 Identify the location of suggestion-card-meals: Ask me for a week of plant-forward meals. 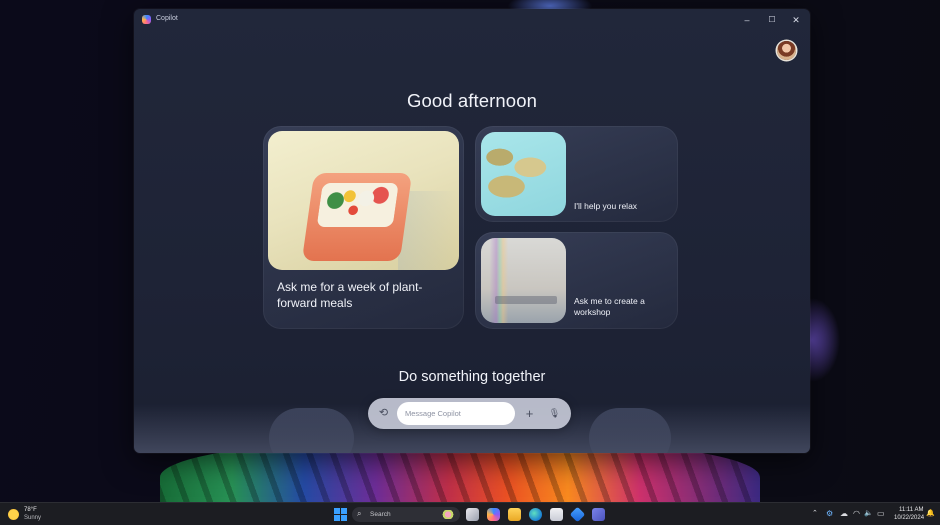
(363, 227).